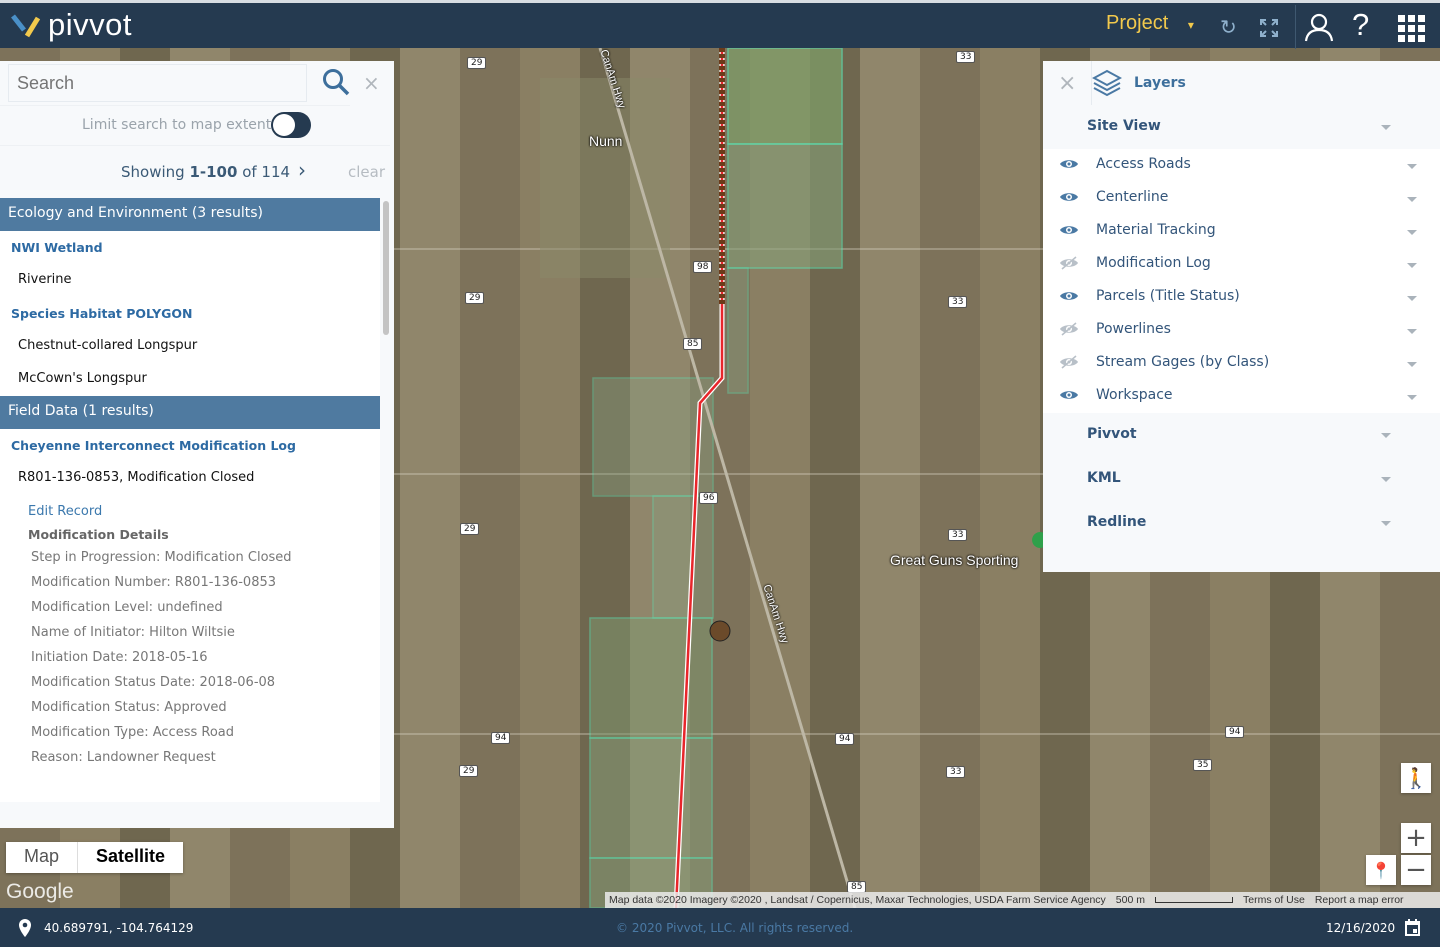 Image resolution: width=1440 pixels, height=947 pixels. What do you see at coordinates (133, 632) in the screenshot?
I see `detail-line: Name of Initiator: Hilton Wiltsie` at bounding box center [133, 632].